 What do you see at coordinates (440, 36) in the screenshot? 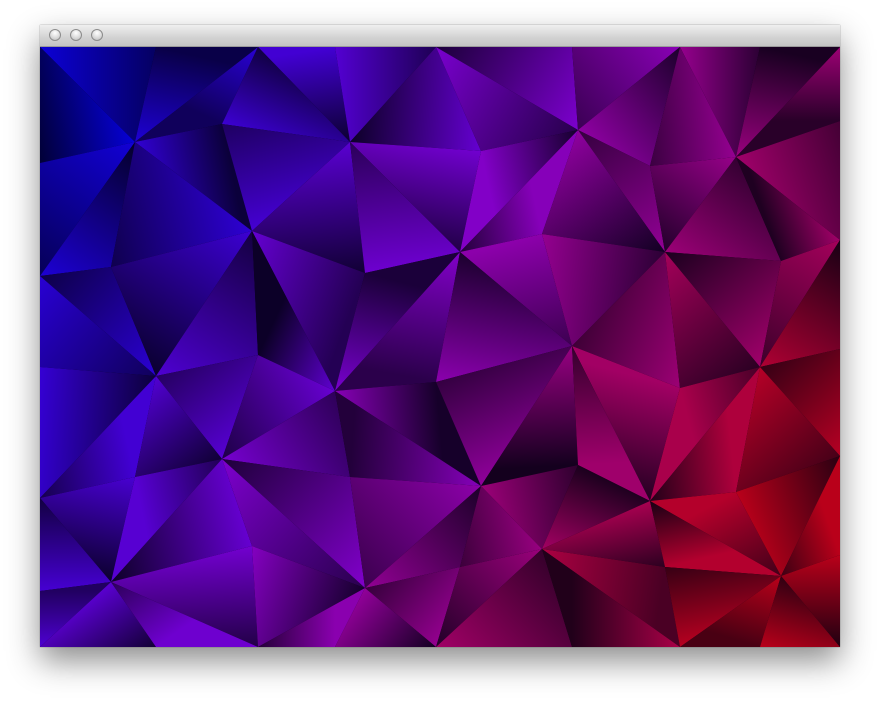
I see `title-bar` at bounding box center [440, 36].